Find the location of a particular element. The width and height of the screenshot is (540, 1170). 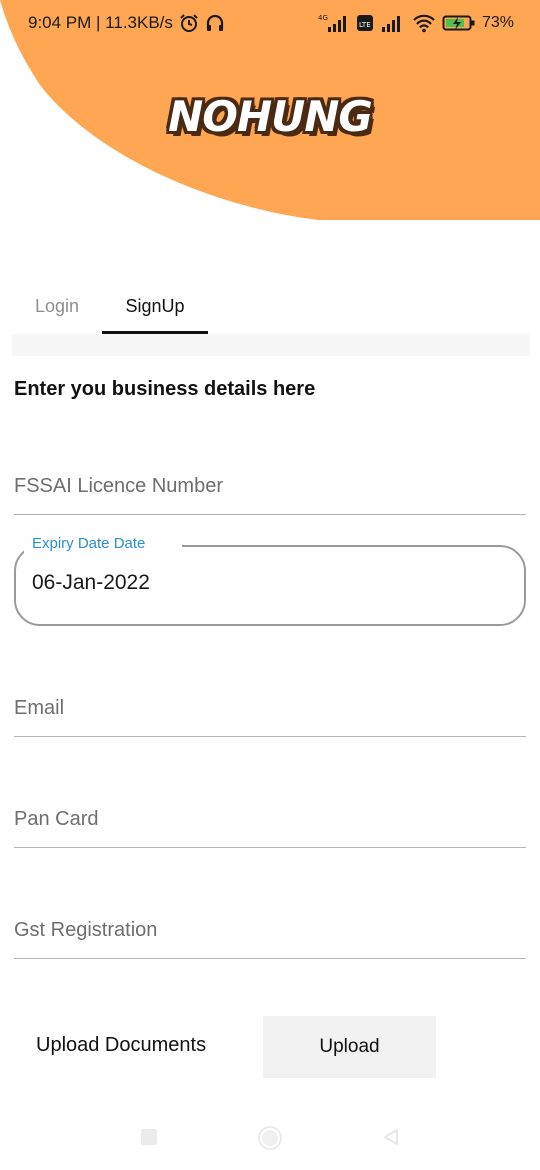

email-field is located at coordinates (270, 707).